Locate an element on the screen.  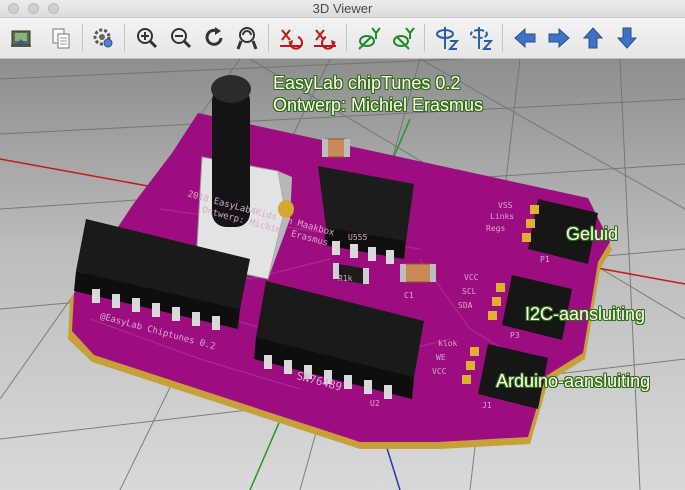
silk-regs: Regs is located at coordinates (496, 228).